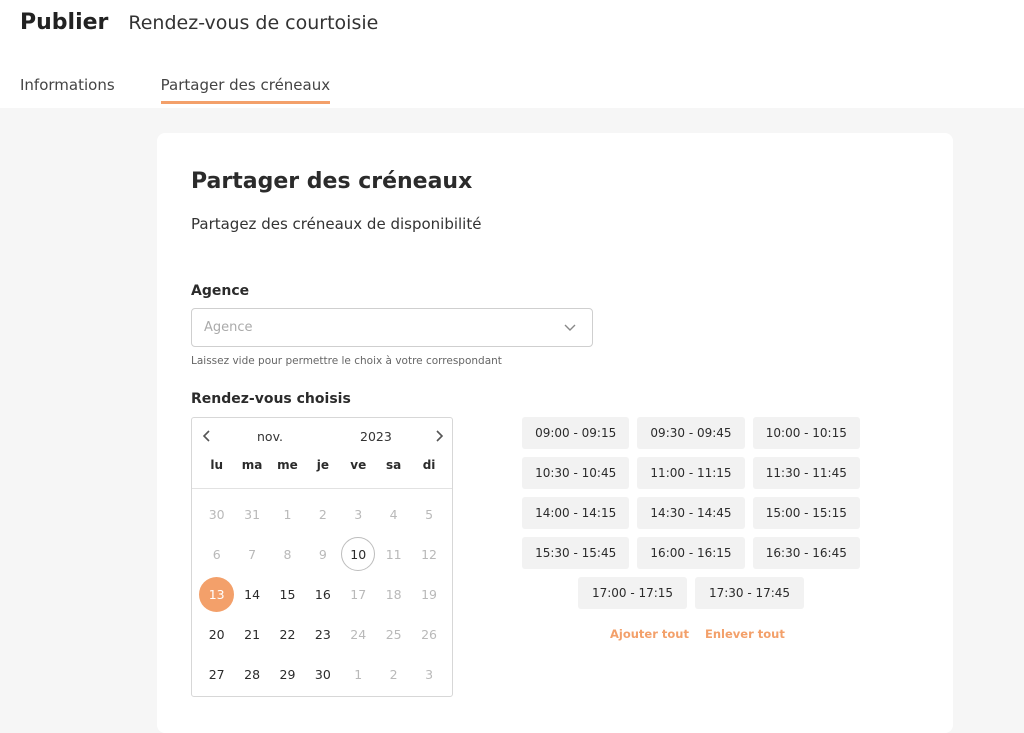  Describe the element at coordinates (253, 23) in the screenshot. I see `page-subtitle: Rendez-vous de courtoisie` at that location.